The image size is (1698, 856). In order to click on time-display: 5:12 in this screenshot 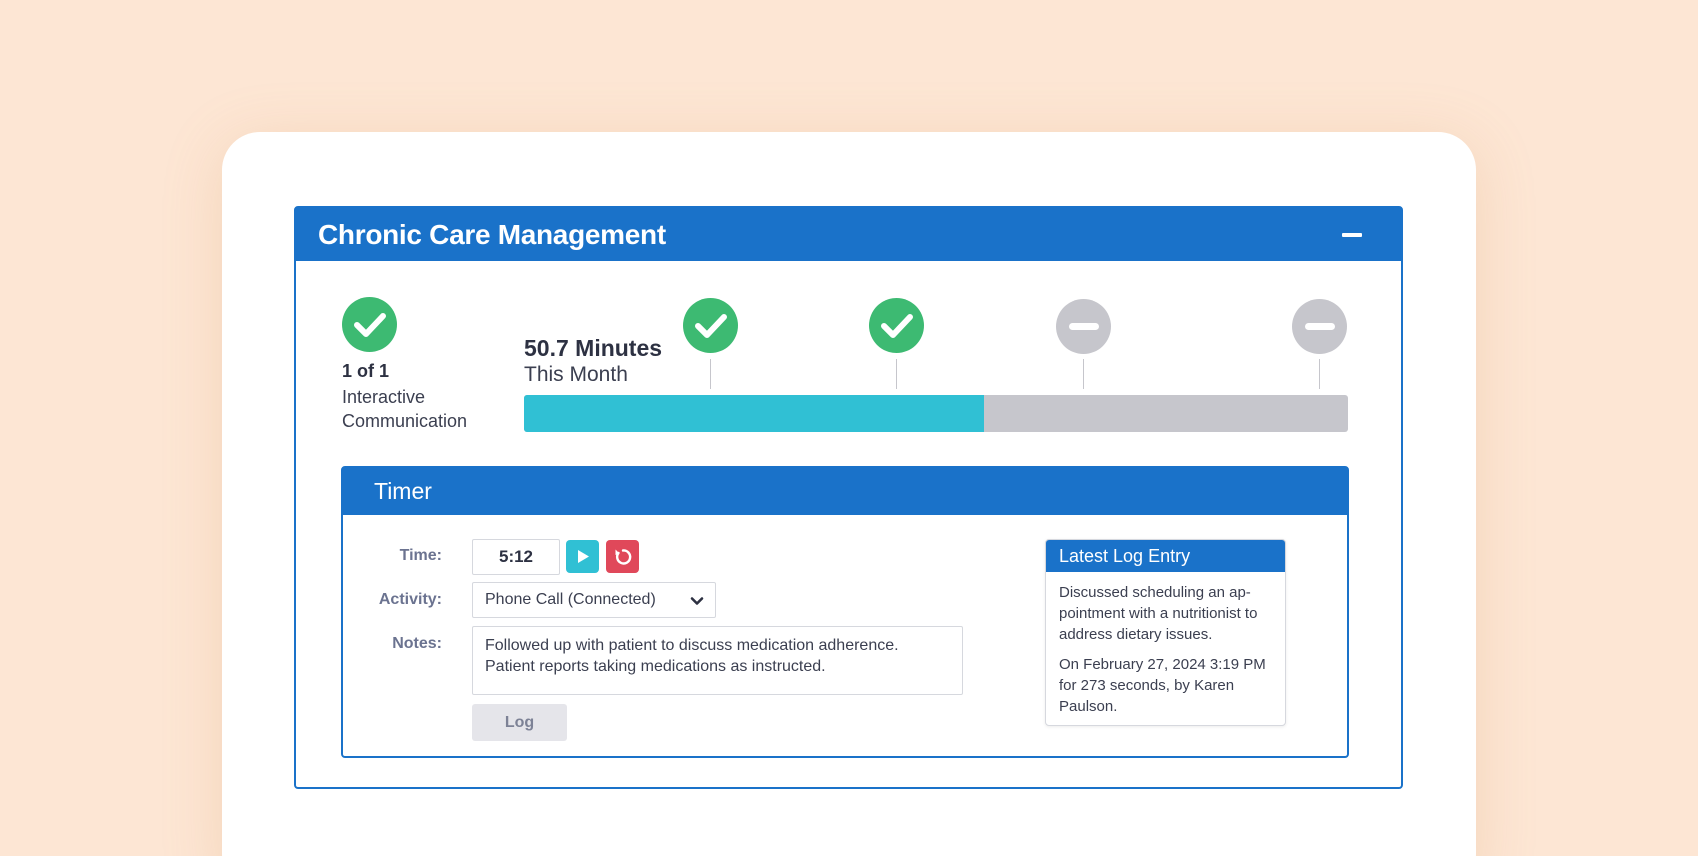, I will do `click(516, 557)`.